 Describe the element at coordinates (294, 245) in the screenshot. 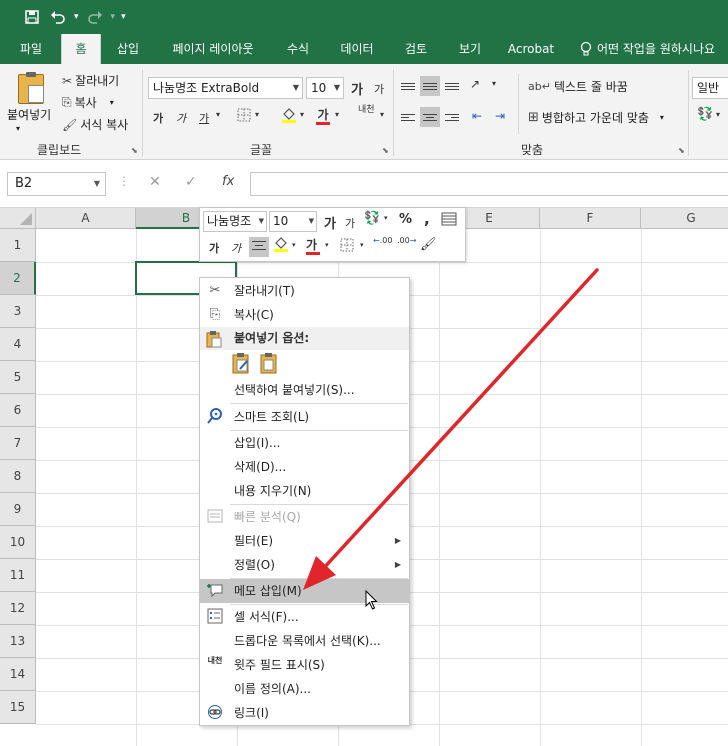

I see `mini-fill-dropdown-icon: ▾` at that location.